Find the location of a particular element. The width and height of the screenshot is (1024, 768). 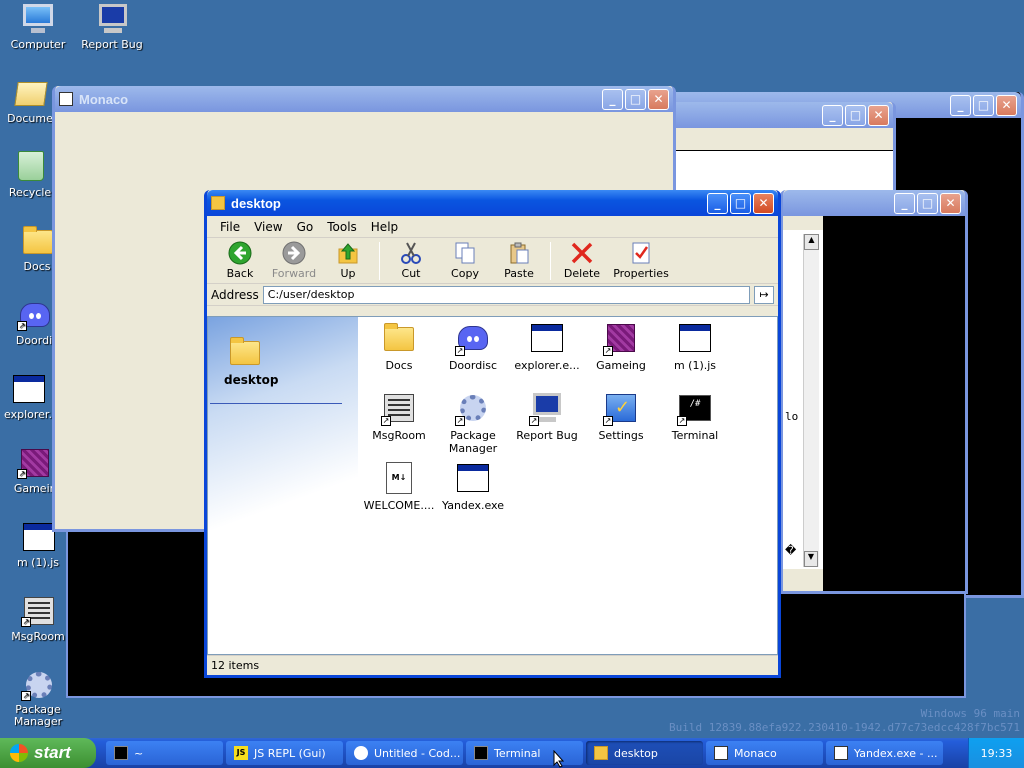

task-terminal-home: ~ is located at coordinates (164, 753).